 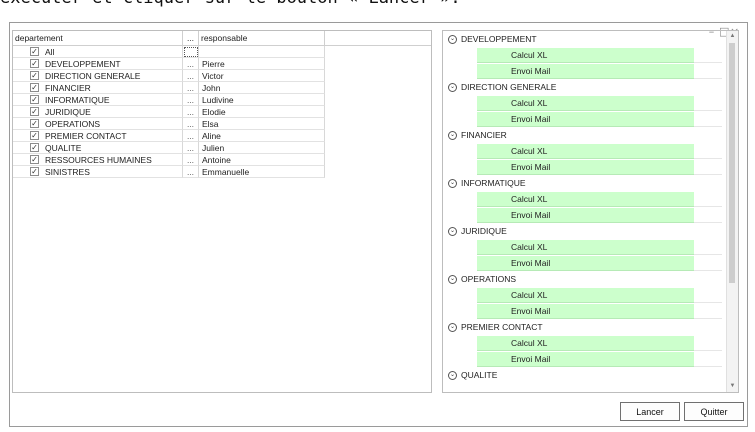 I want to click on scroll-thumb, so click(x=732, y=163).